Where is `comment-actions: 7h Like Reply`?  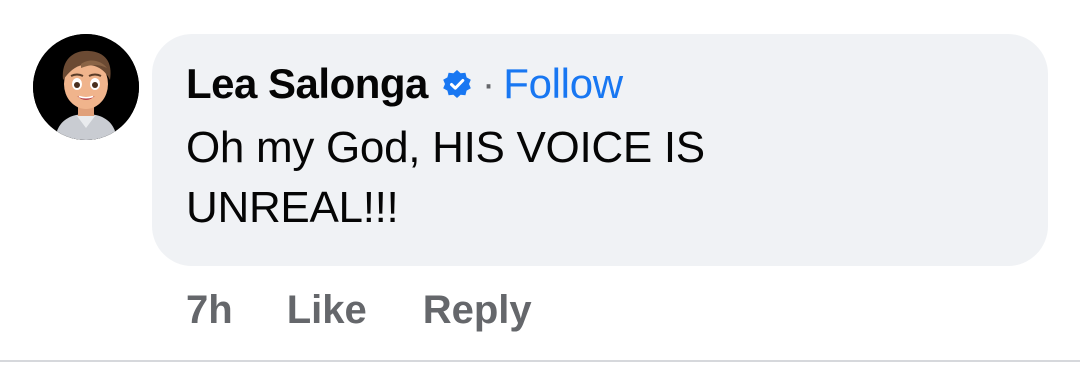 comment-actions: 7h Like Reply is located at coordinates (359, 310).